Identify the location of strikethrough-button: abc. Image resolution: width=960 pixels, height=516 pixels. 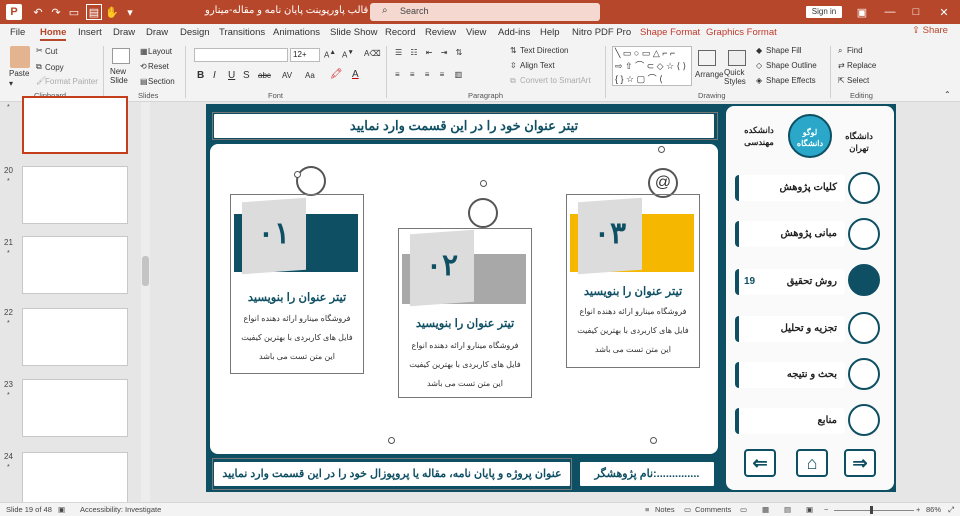
(264, 75).